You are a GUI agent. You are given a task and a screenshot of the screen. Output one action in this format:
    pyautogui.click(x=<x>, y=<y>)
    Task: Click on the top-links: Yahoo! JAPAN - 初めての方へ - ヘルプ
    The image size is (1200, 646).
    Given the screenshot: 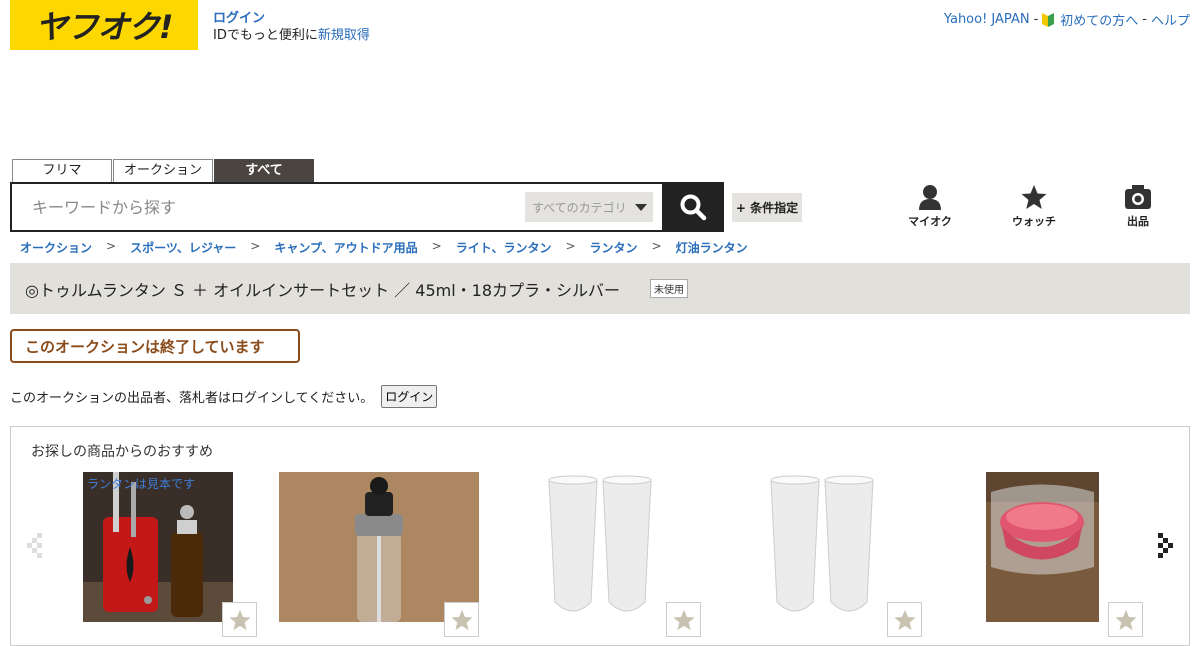 What is the action you would take?
    pyautogui.click(x=1067, y=19)
    